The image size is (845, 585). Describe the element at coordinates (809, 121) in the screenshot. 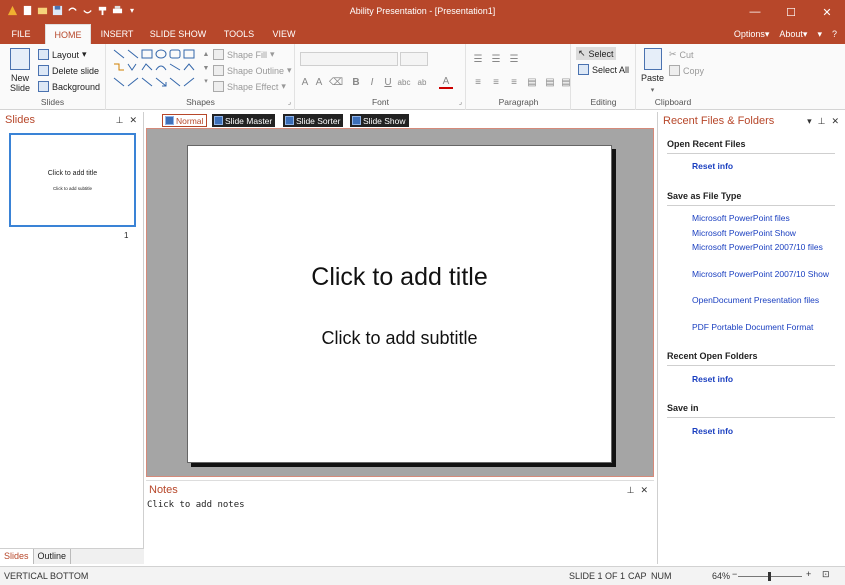

I see `pane-dropdown-icon: ▾` at that location.